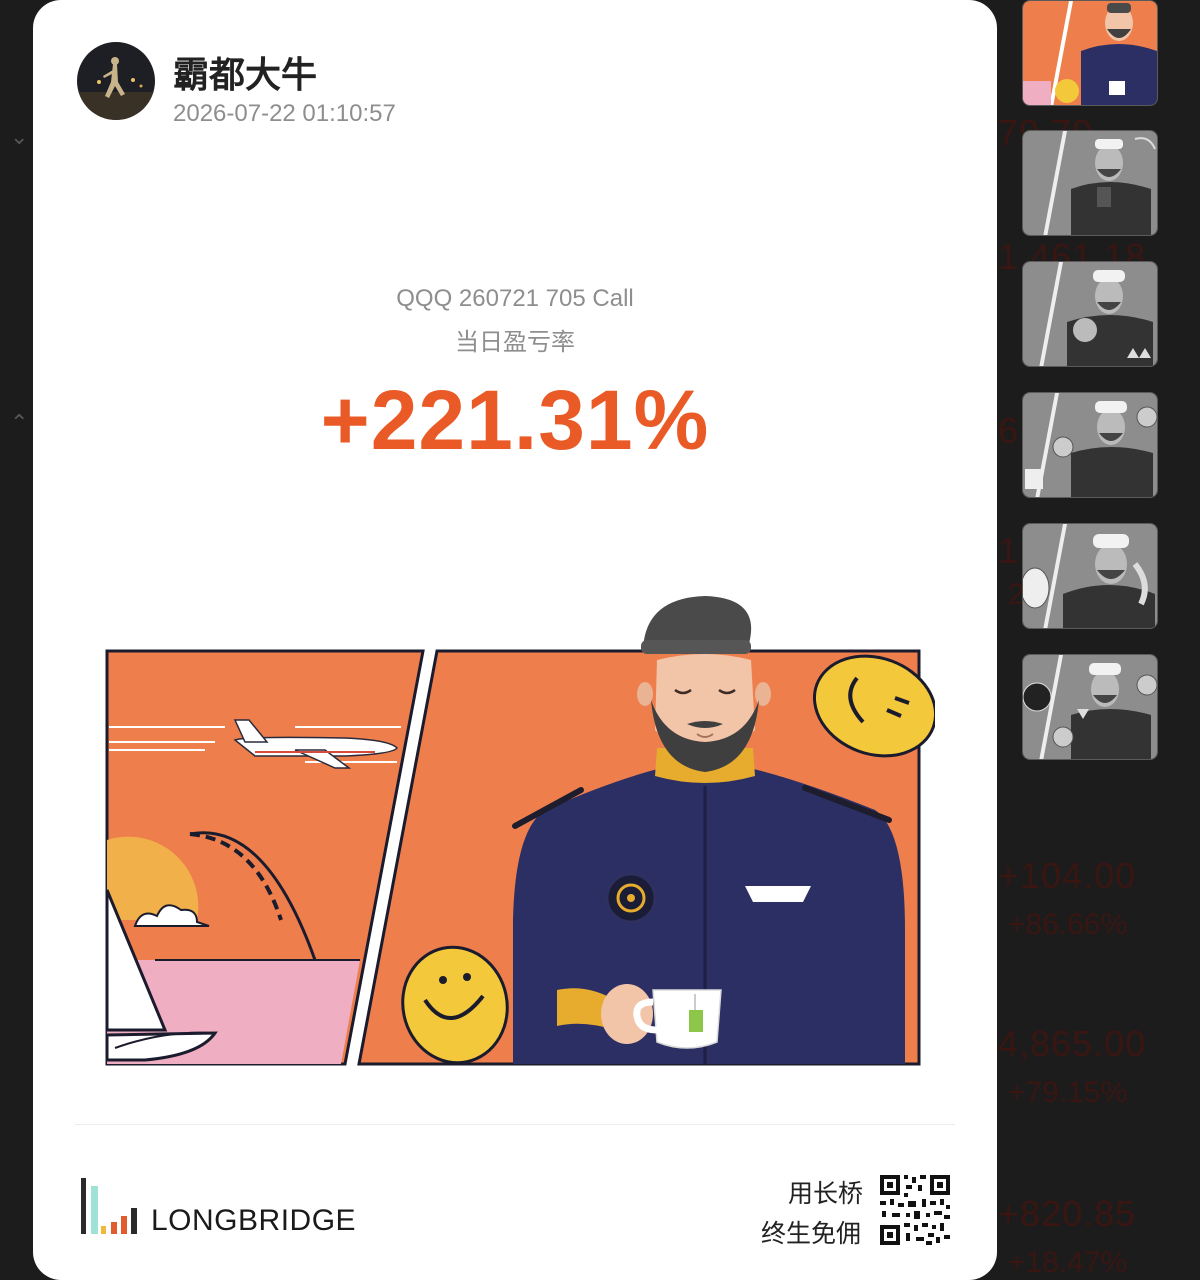  What do you see at coordinates (245, 74) in the screenshot?
I see `username: 霸都大牛` at bounding box center [245, 74].